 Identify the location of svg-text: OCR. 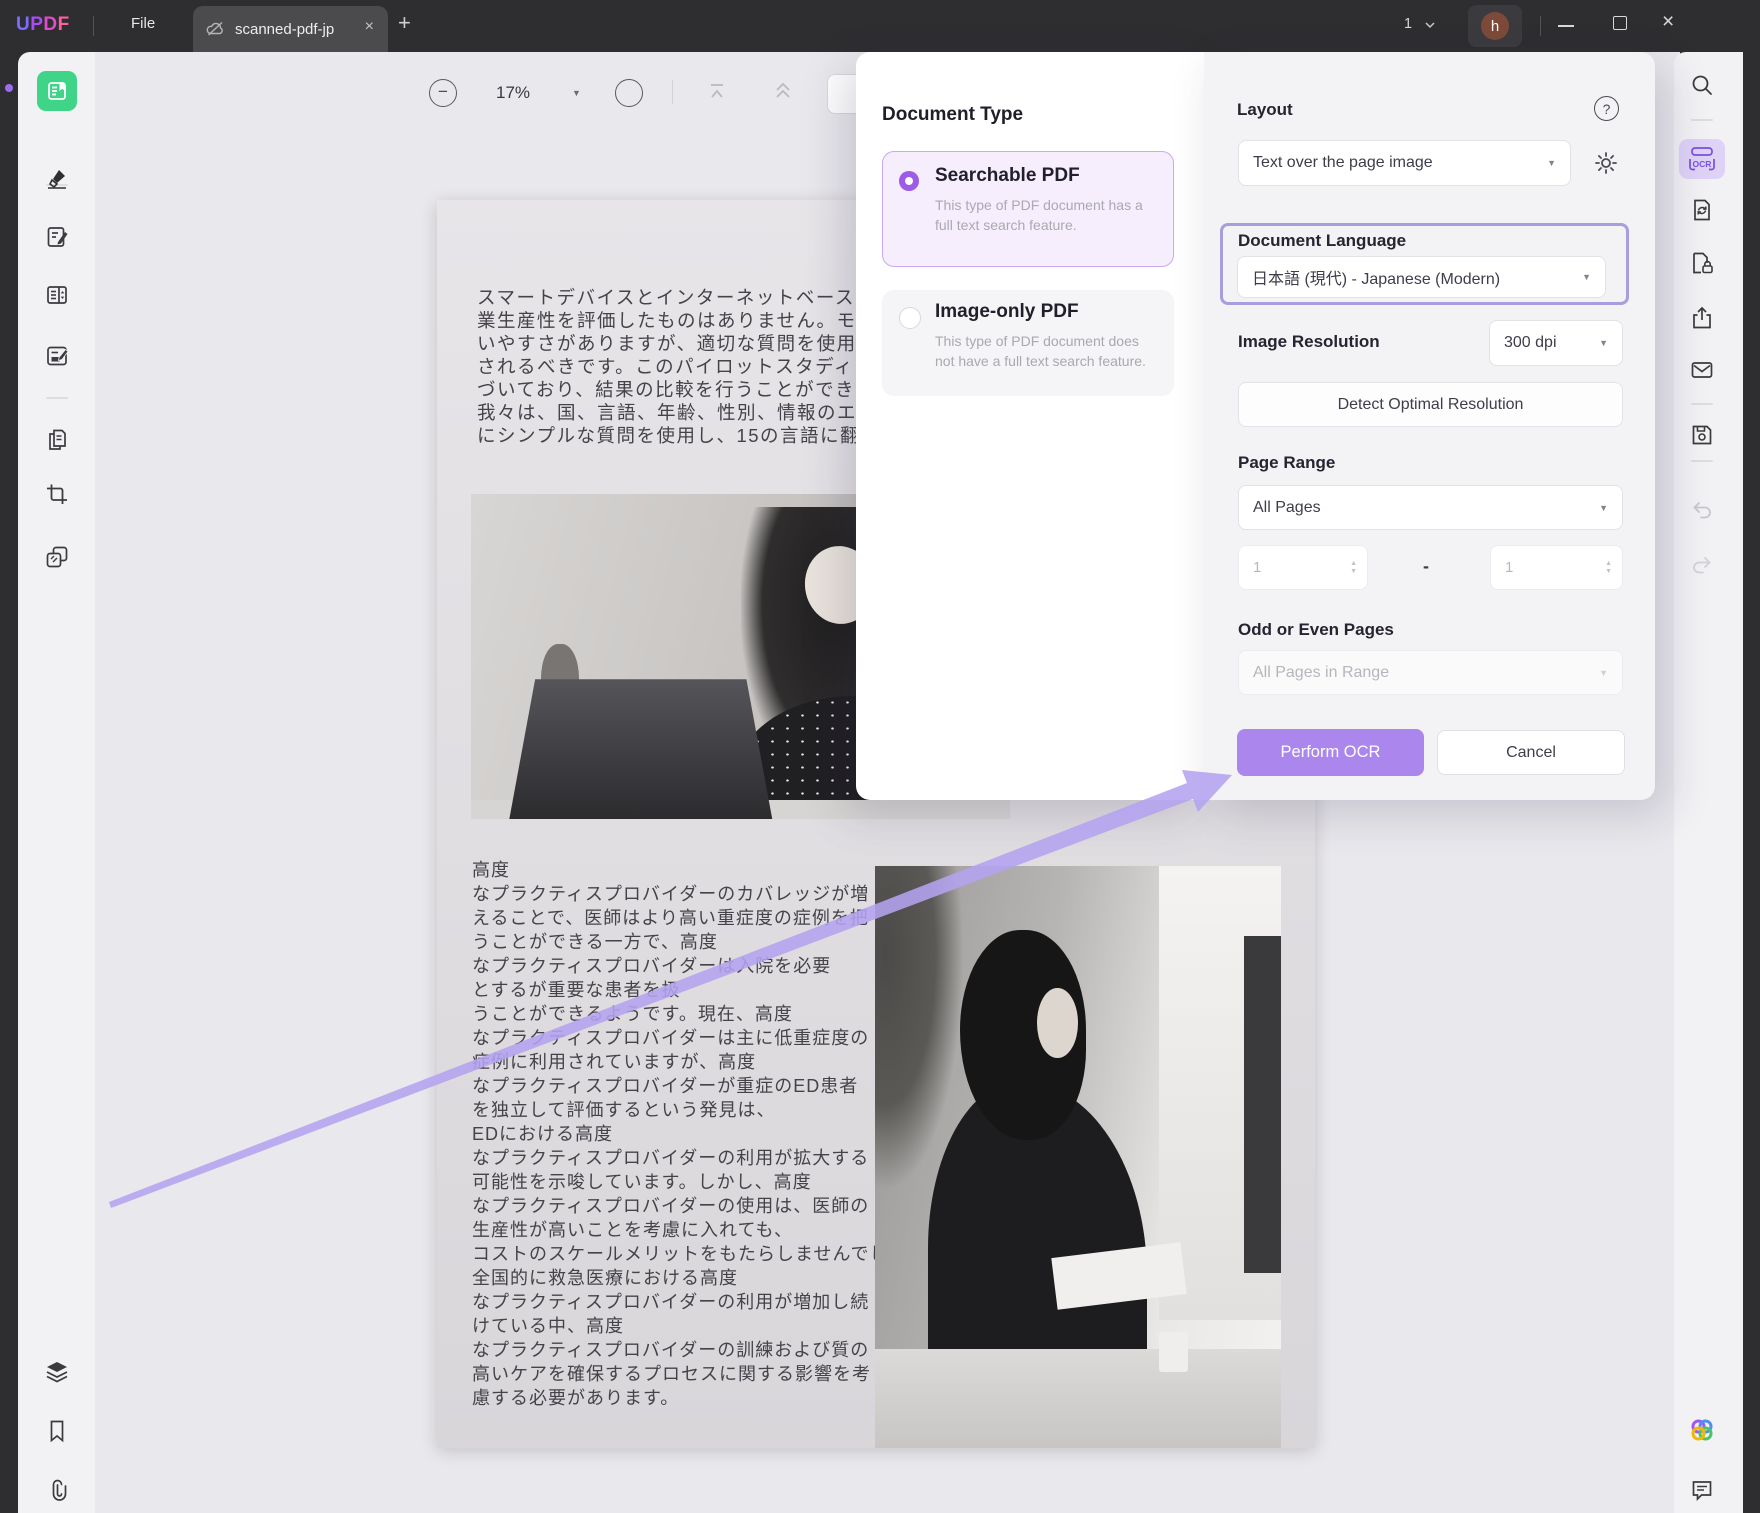
(1702, 164).